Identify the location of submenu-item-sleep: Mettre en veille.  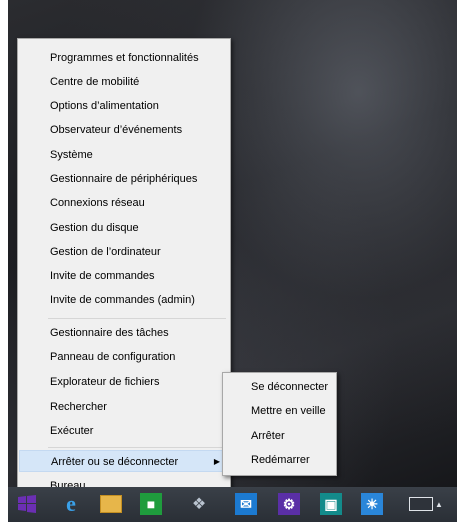
(279, 411).